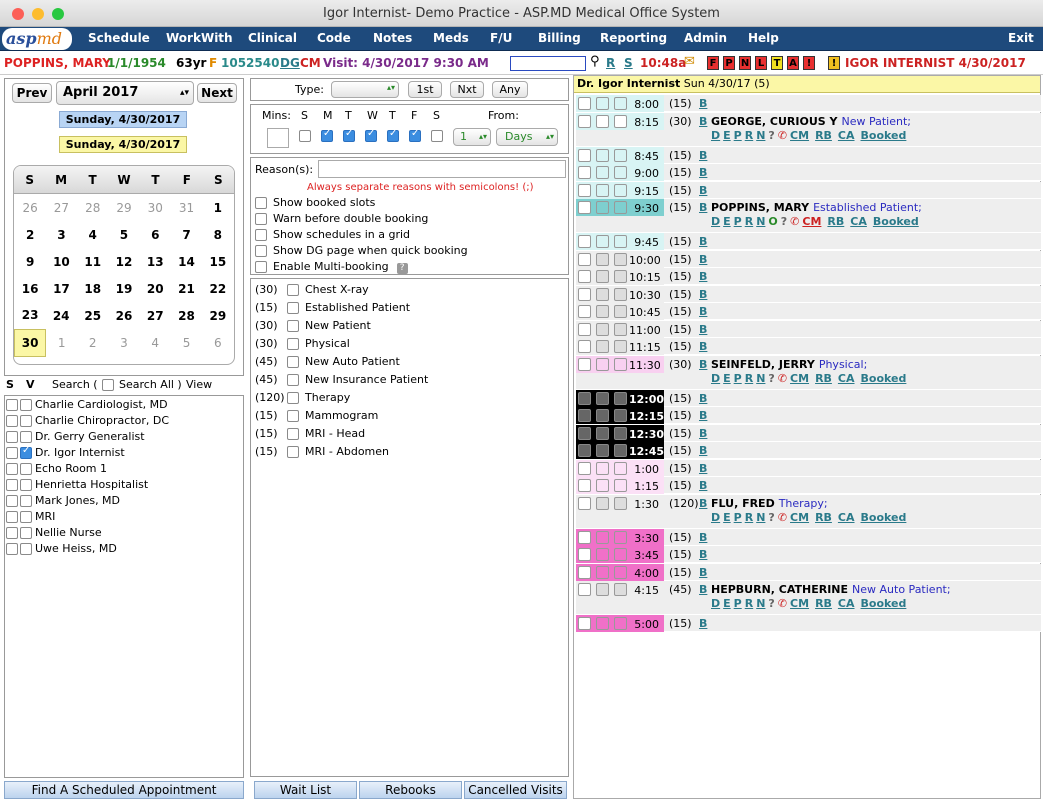  What do you see at coordinates (808, 155) in the screenshot?
I see `open-slot: 8:45 (15) B` at bounding box center [808, 155].